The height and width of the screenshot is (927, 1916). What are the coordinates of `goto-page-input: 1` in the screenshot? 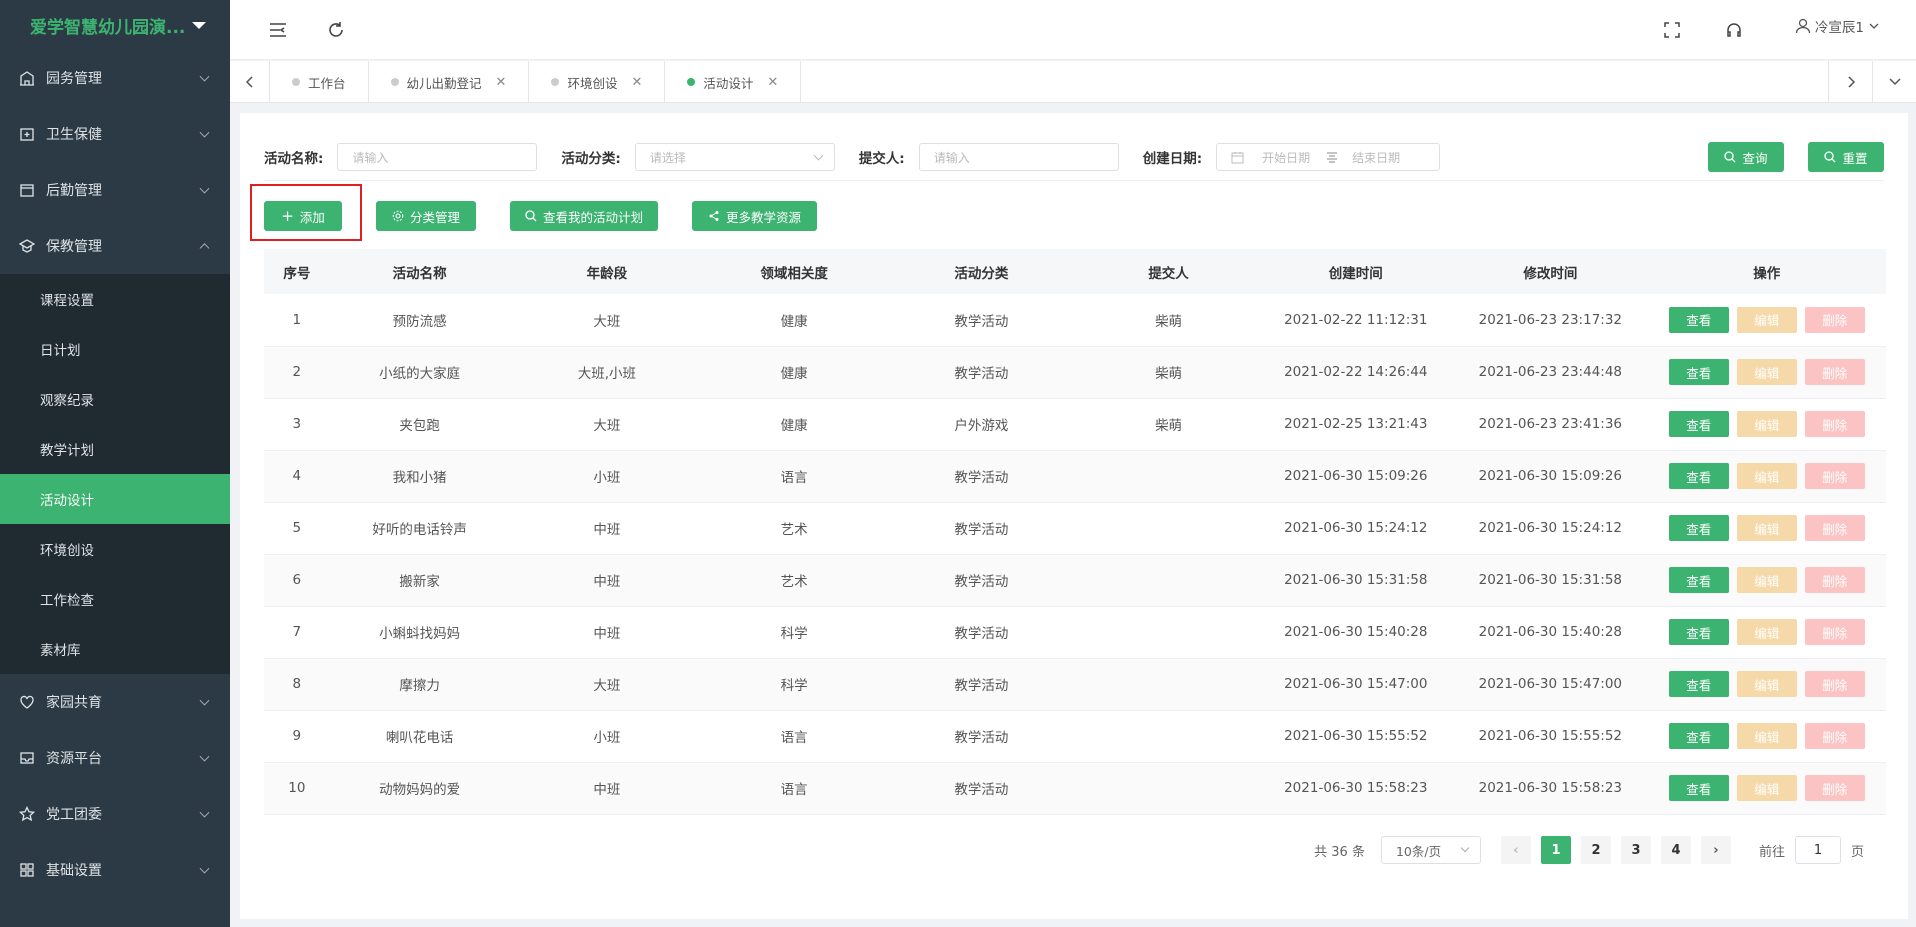 It's located at (1817, 850).